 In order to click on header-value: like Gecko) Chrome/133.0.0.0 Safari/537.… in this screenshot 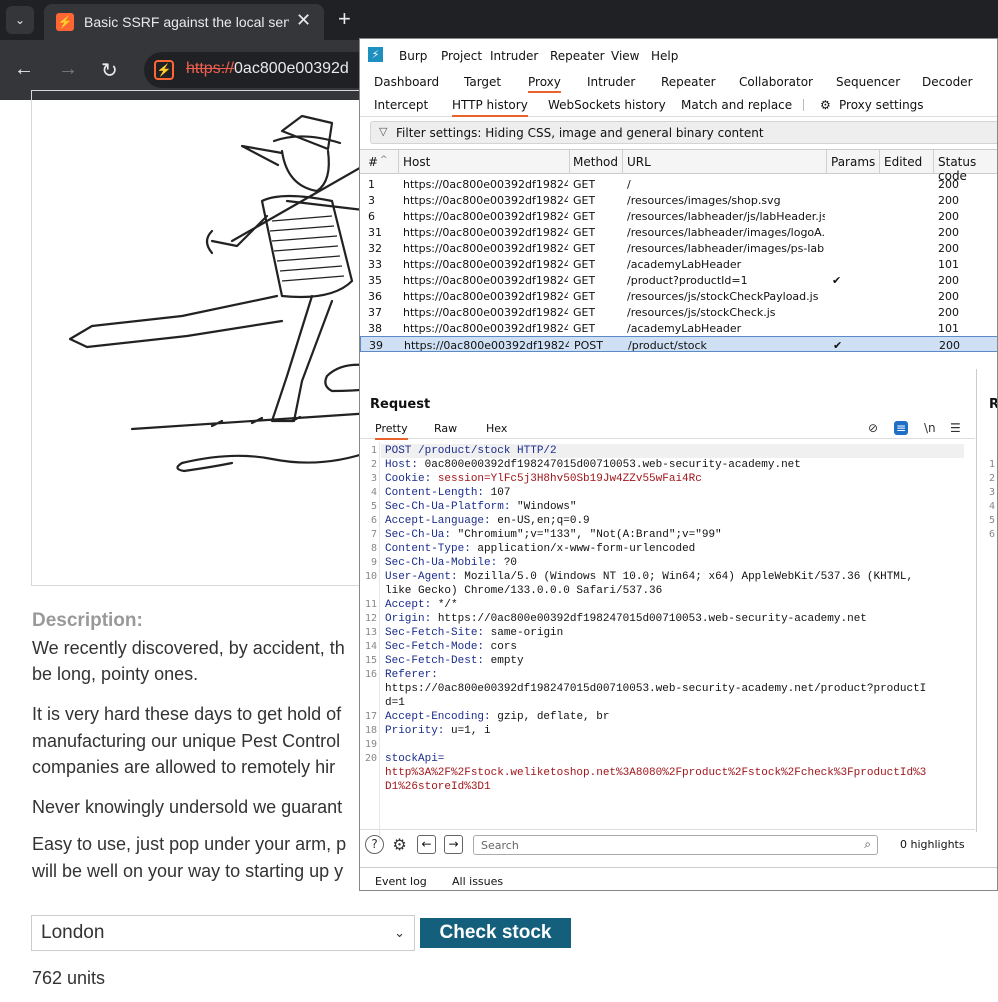, I will do `click(524, 591)`.